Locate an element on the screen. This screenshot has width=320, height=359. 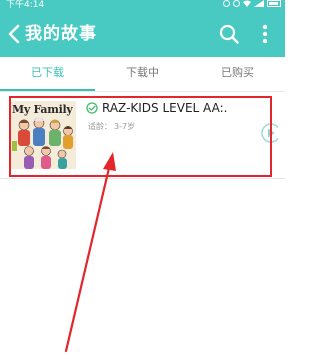
tab-bar: 已下载 下载中 已购买 is located at coordinates (142, 74).